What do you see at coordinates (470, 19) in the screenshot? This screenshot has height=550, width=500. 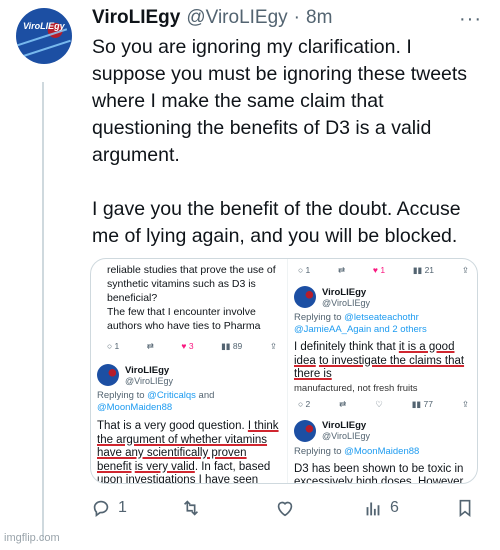 I see `more-options-icon: ···` at bounding box center [470, 19].